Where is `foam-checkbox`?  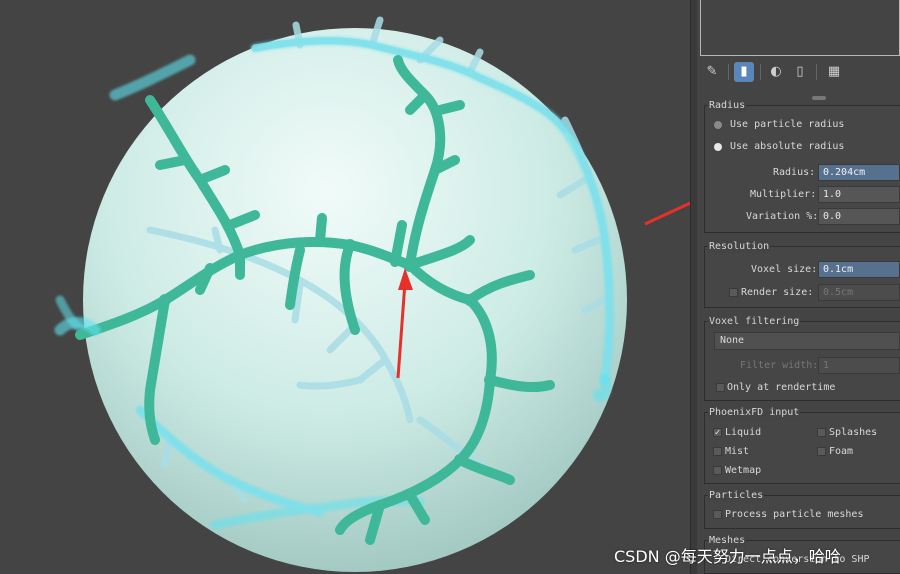
foam-checkbox is located at coordinates (821, 451).